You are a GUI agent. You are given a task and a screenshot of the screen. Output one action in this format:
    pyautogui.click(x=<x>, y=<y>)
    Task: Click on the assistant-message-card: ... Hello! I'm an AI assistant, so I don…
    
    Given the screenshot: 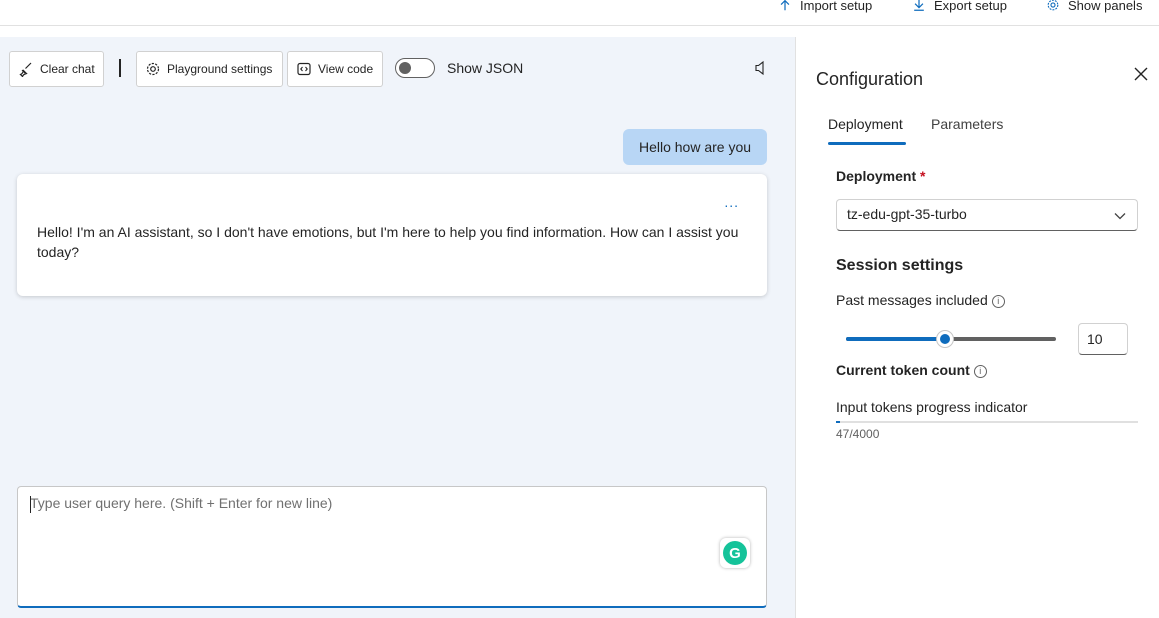 What is the action you would take?
    pyautogui.click(x=392, y=235)
    